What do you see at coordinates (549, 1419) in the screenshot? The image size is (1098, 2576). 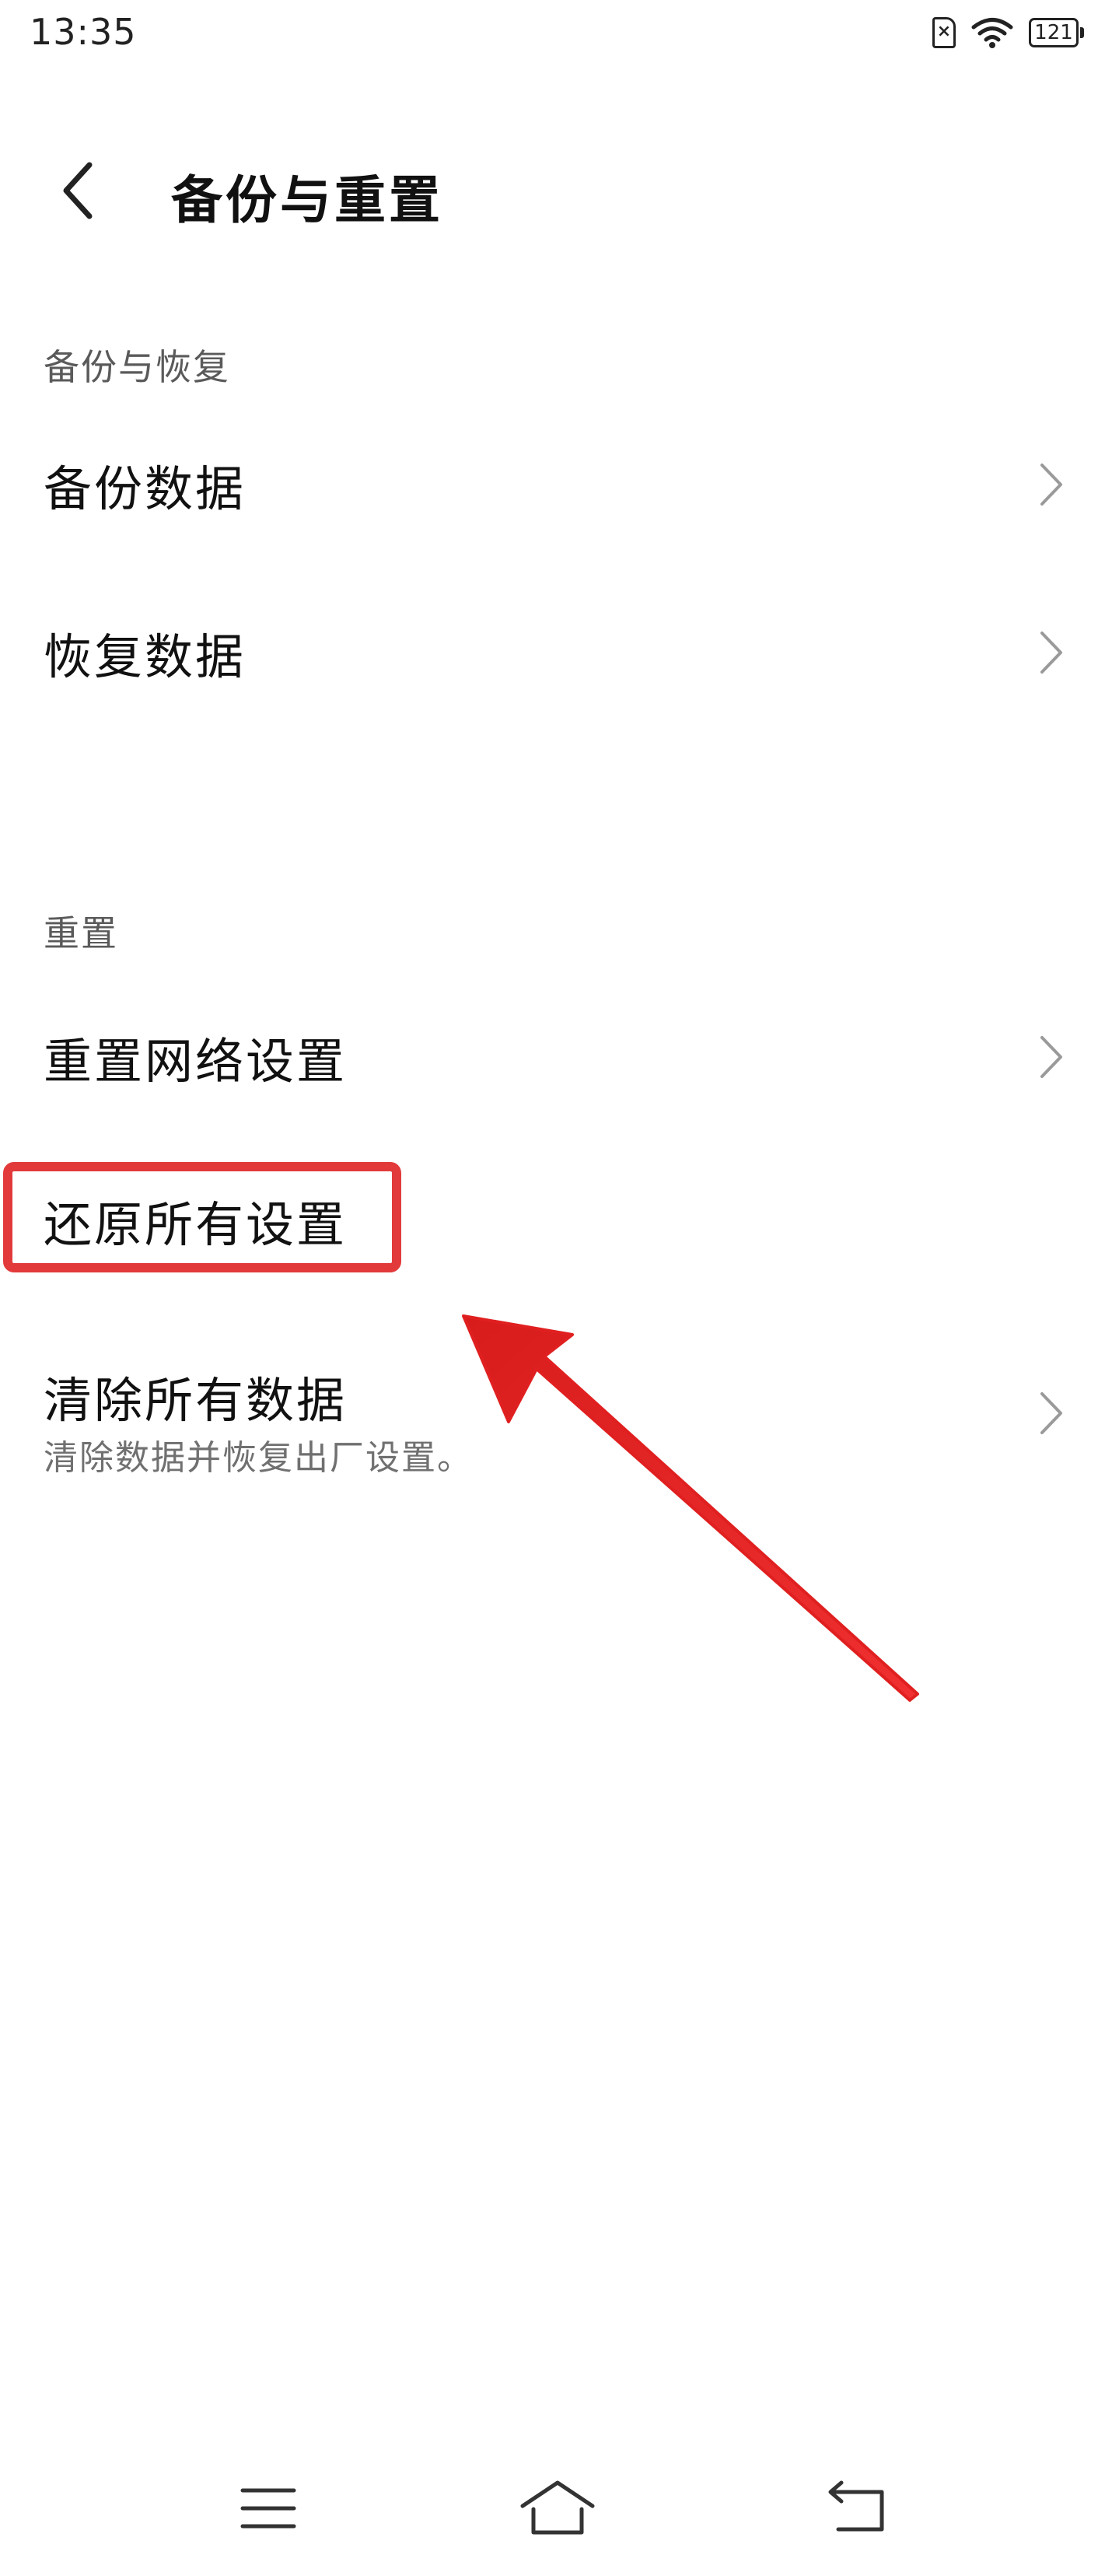 I see `row-erase-all-data: 清除所有数据 清除数据并恢复出厂设置。` at bounding box center [549, 1419].